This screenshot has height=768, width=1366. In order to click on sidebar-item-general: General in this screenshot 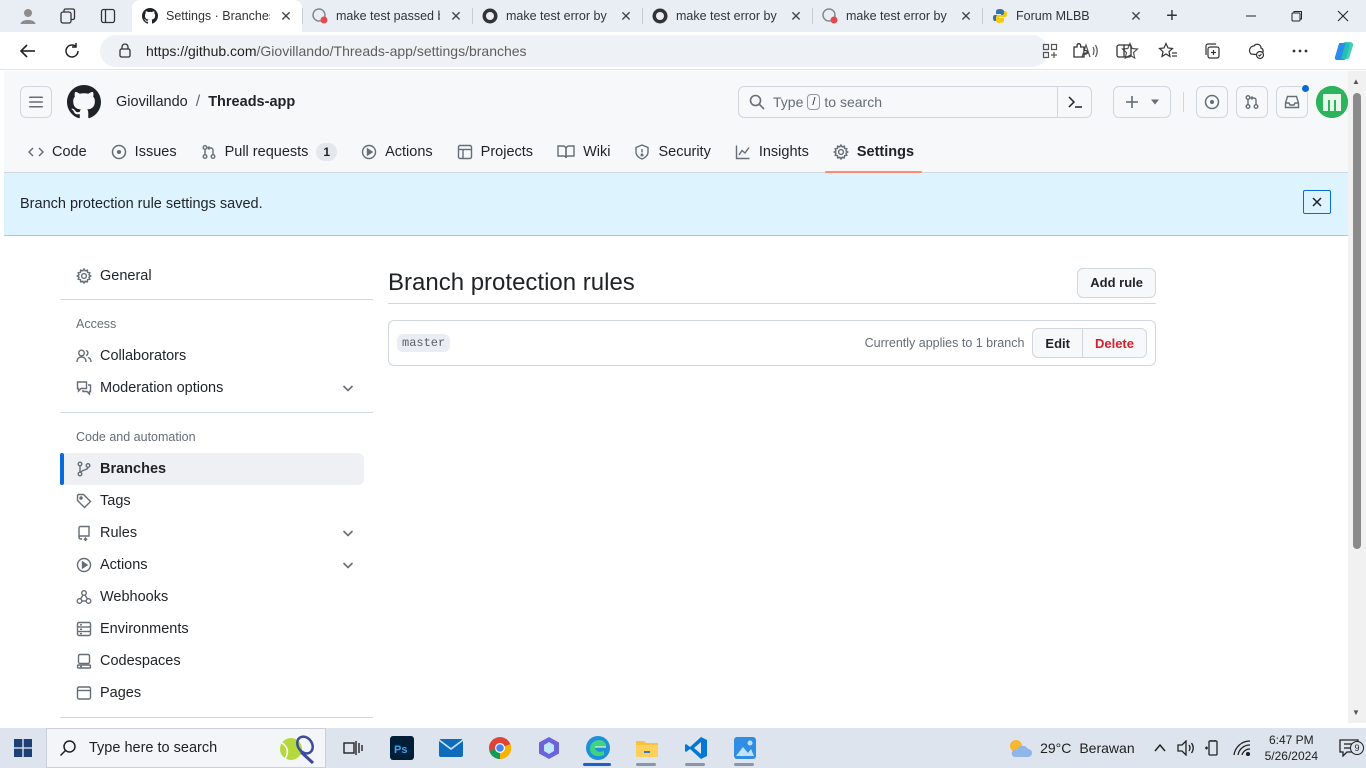, I will do `click(212, 276)`.